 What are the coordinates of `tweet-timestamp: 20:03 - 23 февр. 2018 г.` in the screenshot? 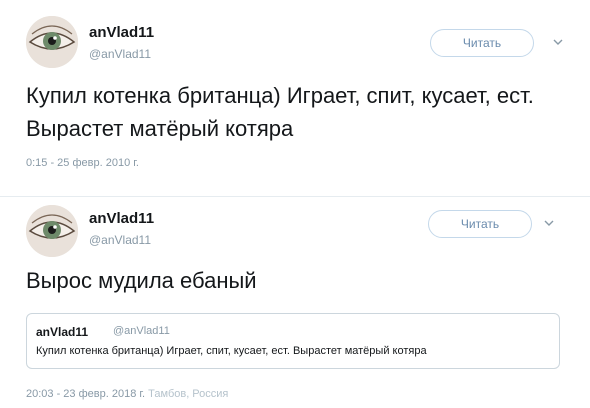 It's located at (85, 394).